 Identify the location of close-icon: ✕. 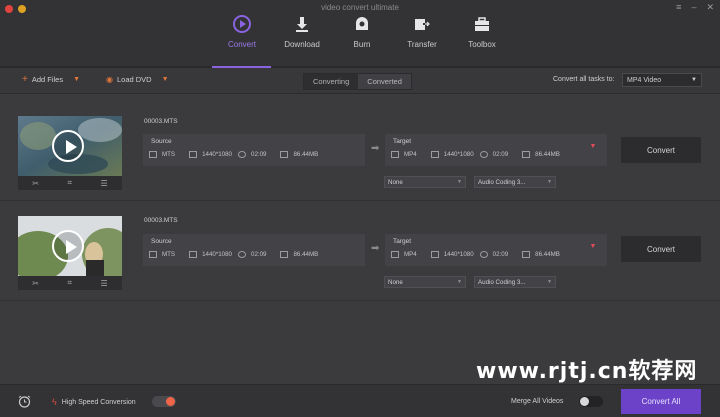
(710, 7).